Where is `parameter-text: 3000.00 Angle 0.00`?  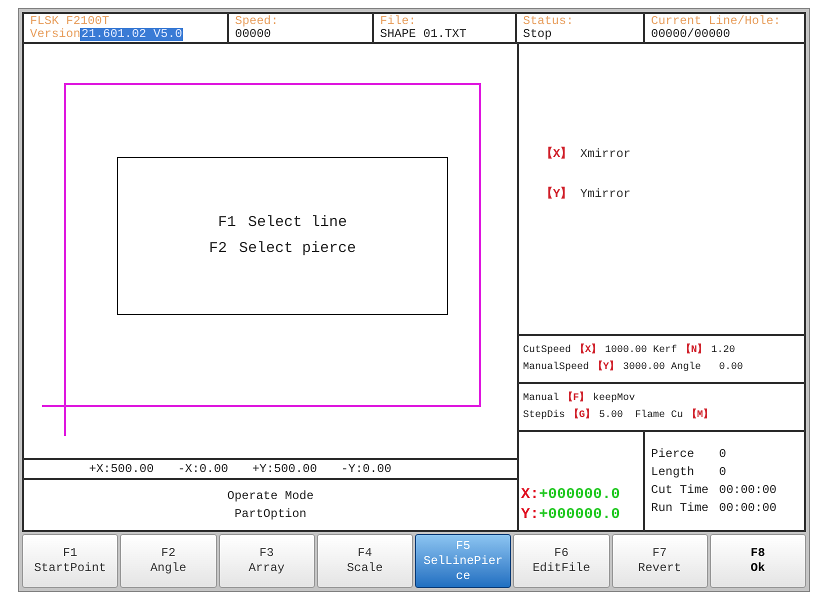
parameter-text: 3000.00 Angle 0.00 is located at coordinates (683, 367).